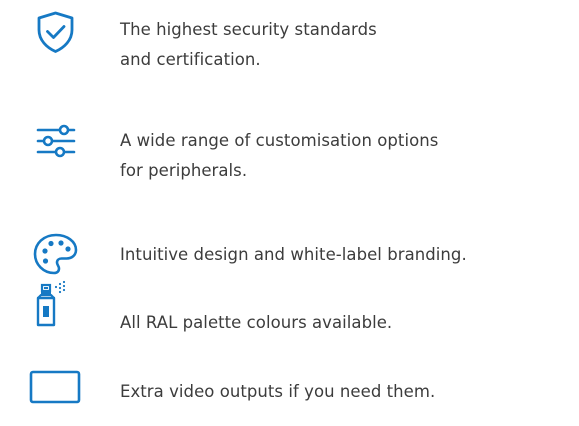 This screenshot has height=426, width=579. What do you see at coordinates (56, 34) in the screenshot?
I see `shield-check-icon` at bounding box center [56, 34].